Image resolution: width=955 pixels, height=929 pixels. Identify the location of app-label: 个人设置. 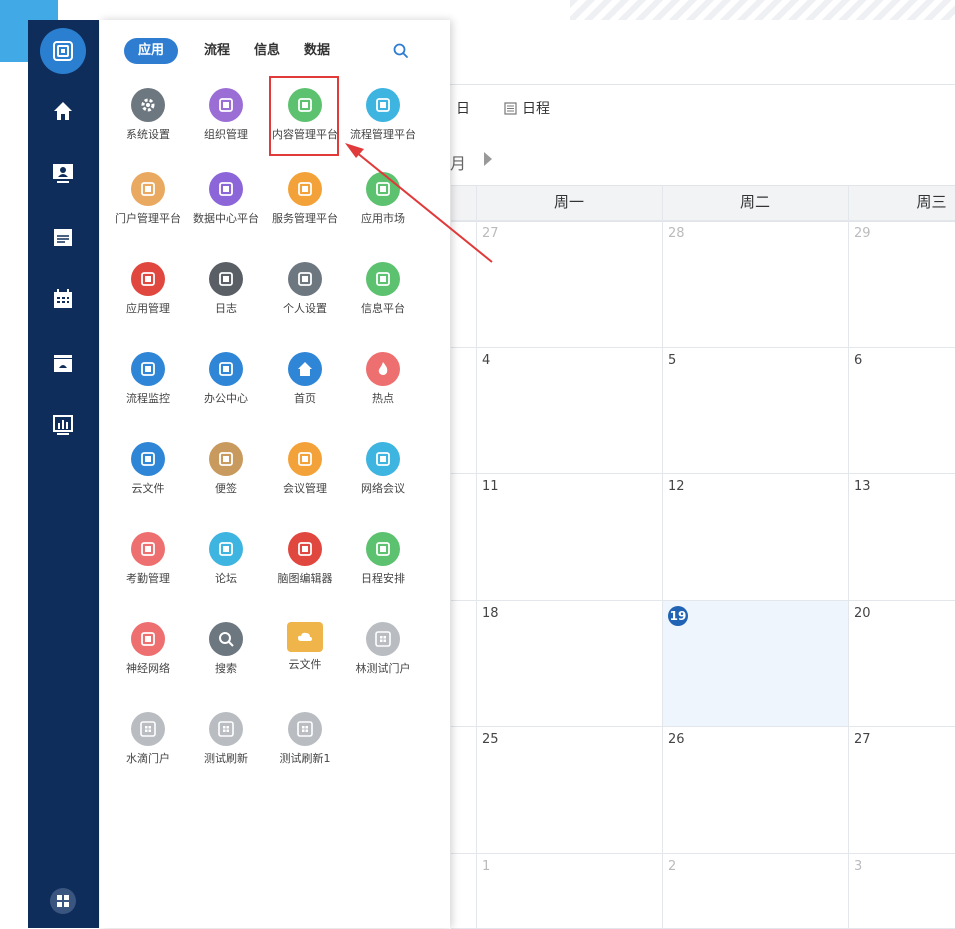
(305, 308).